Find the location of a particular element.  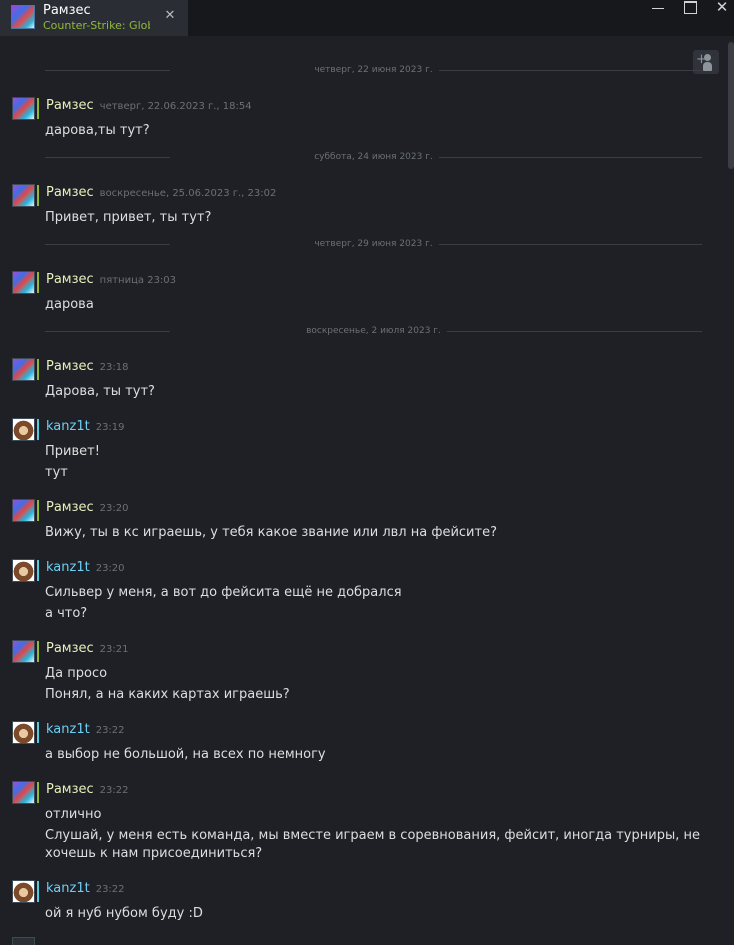

message-line: хочешь к нам присоединиться? is located at coordinates (154, 853).